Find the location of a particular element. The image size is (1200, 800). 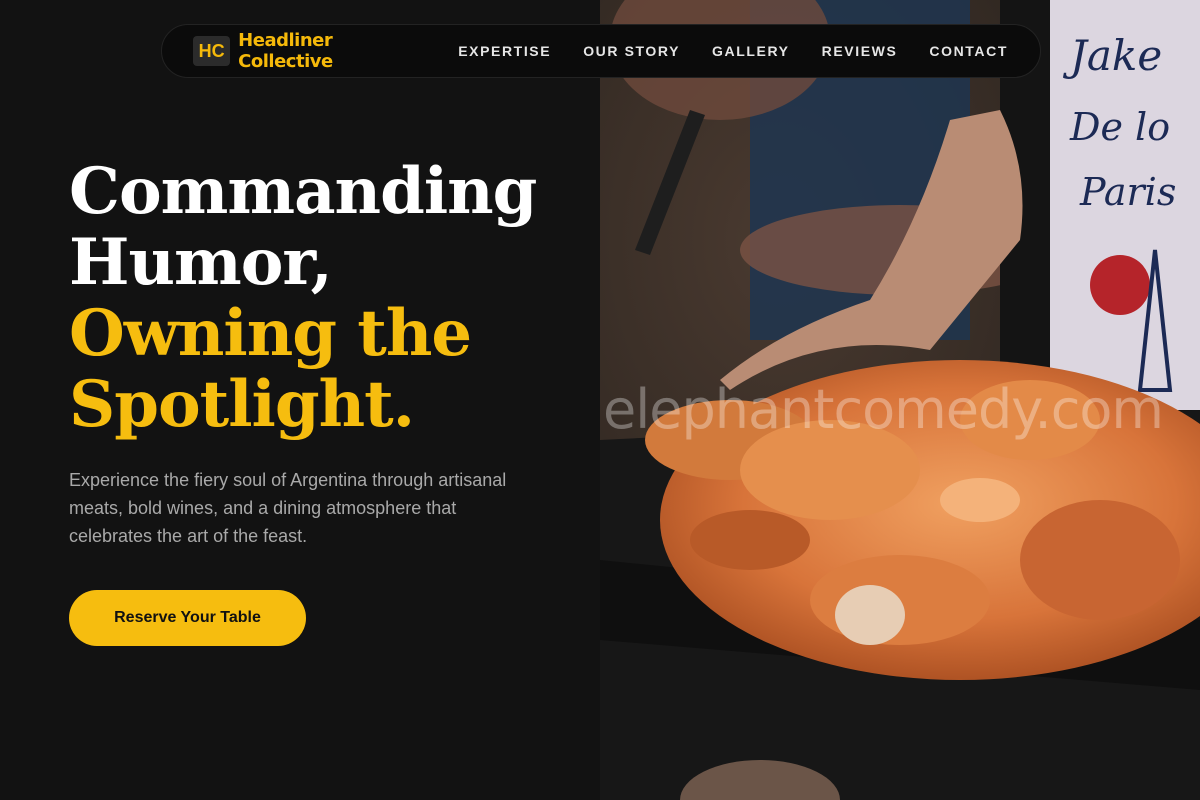

brand-logo-link: HC Headliner Collective is located at coordinates (301, 51).